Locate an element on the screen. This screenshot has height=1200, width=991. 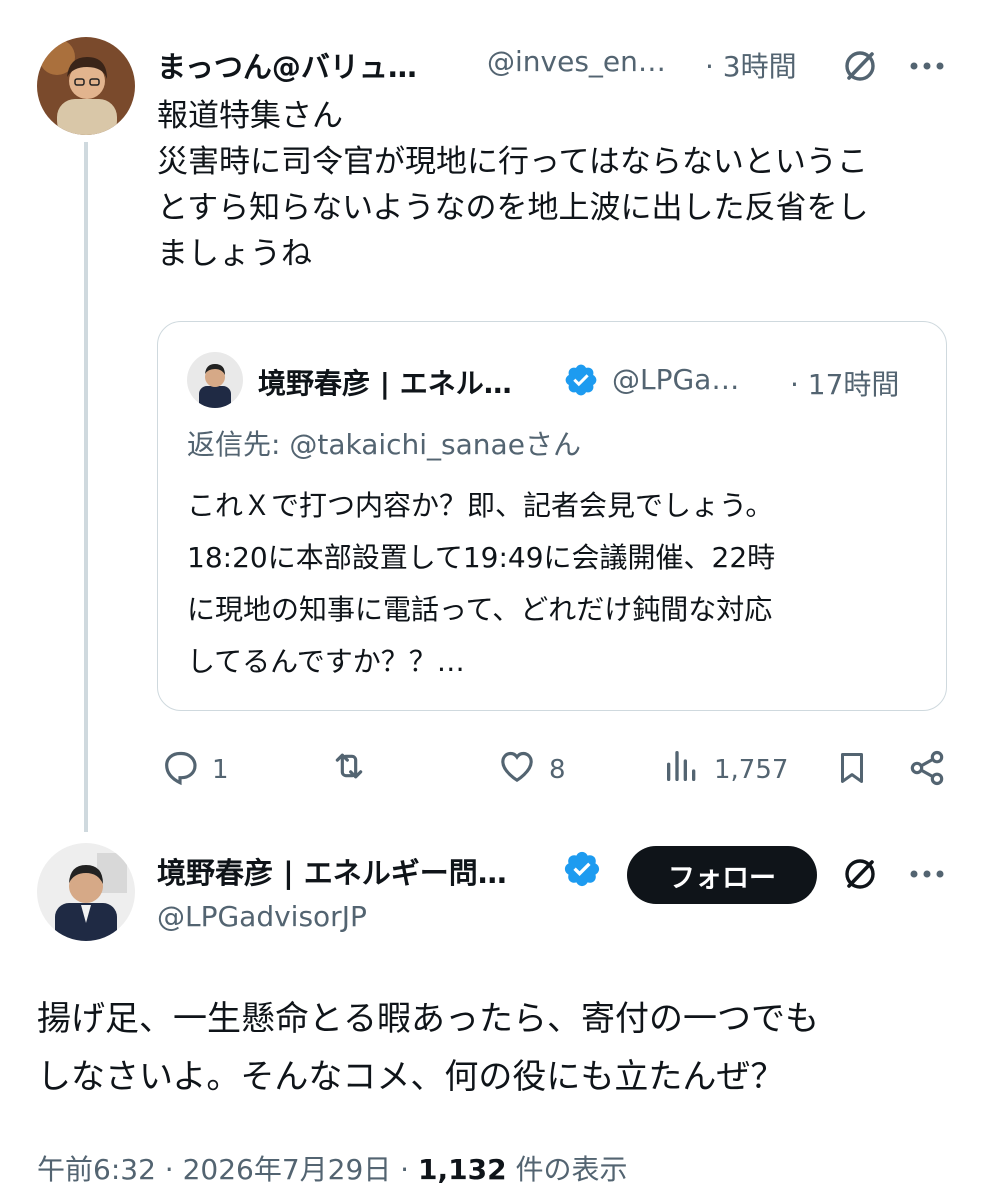
view-count: 1,132 is located at coordinates (462, 1169).